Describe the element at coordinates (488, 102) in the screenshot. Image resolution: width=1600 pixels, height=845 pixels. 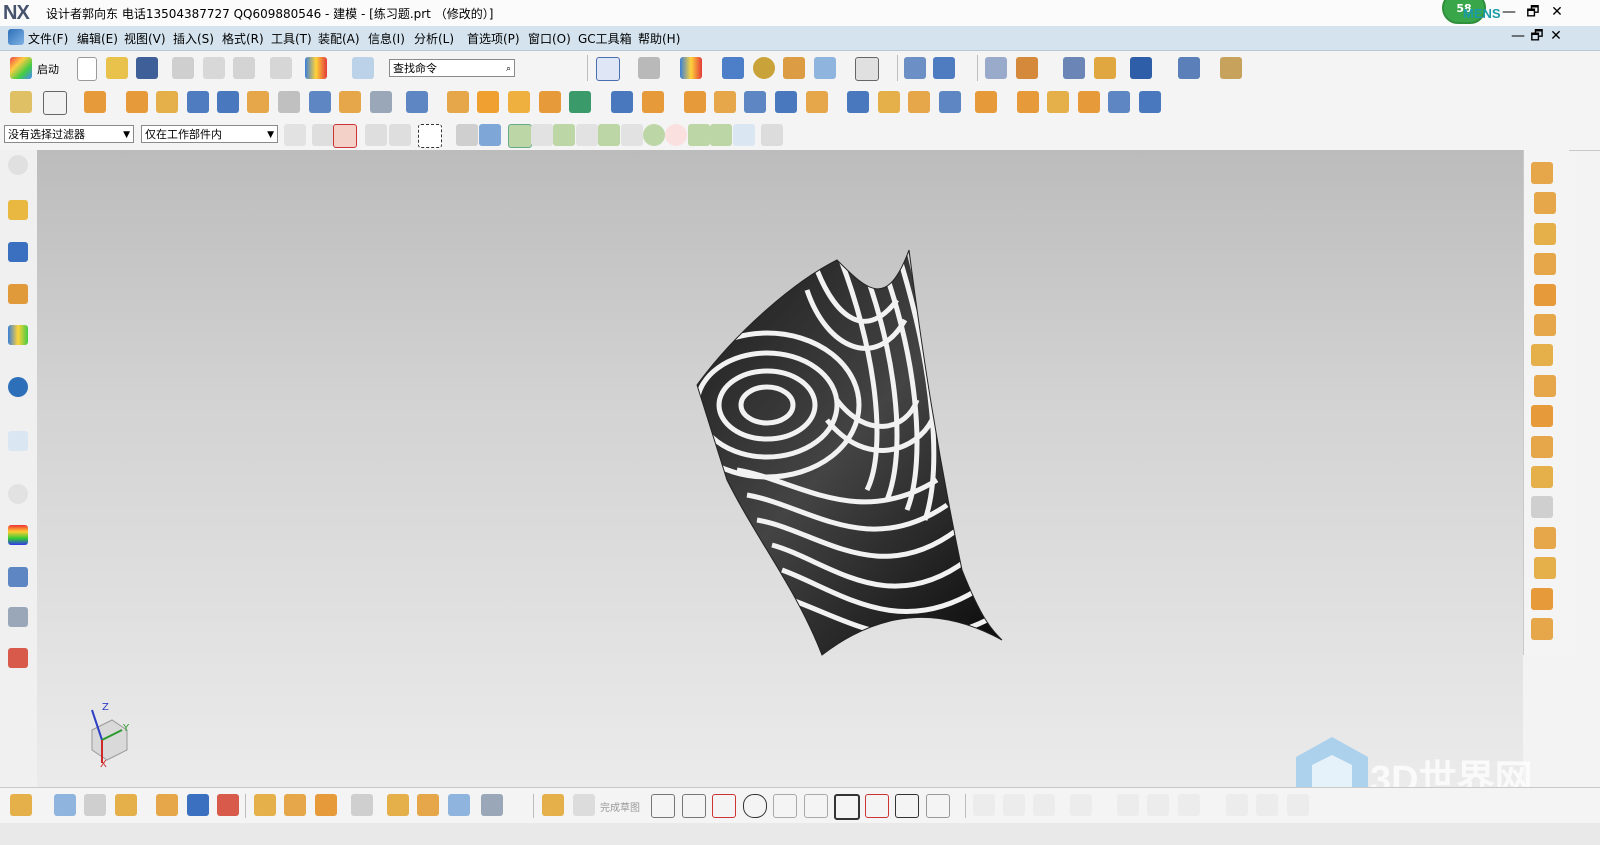
I see `pattern-feature-icon` at that location.